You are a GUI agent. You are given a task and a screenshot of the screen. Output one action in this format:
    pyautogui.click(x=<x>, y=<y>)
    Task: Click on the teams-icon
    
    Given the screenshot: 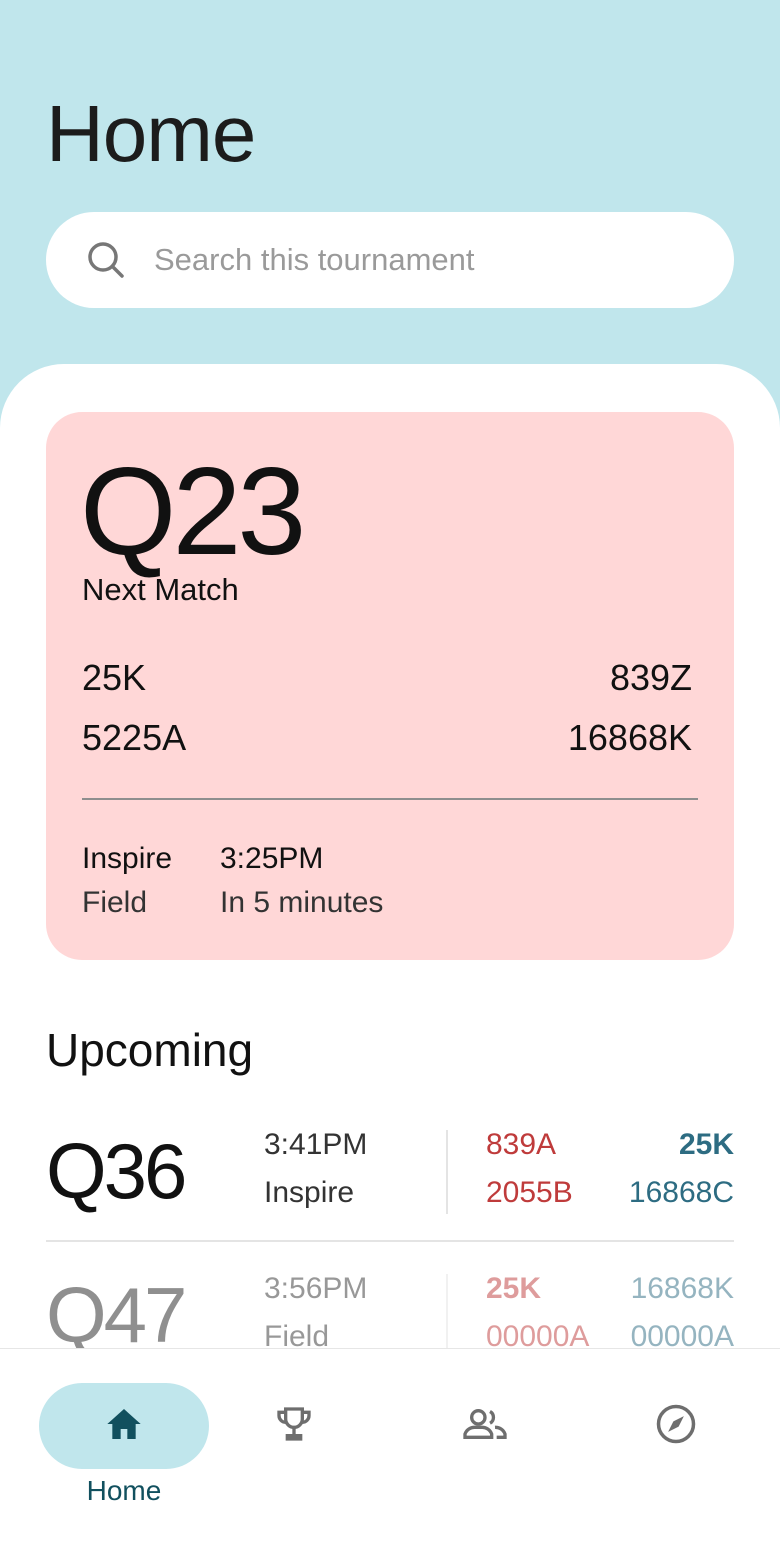 What is the action you would take?
    pyautogui.click(x=485, y=1426)
    